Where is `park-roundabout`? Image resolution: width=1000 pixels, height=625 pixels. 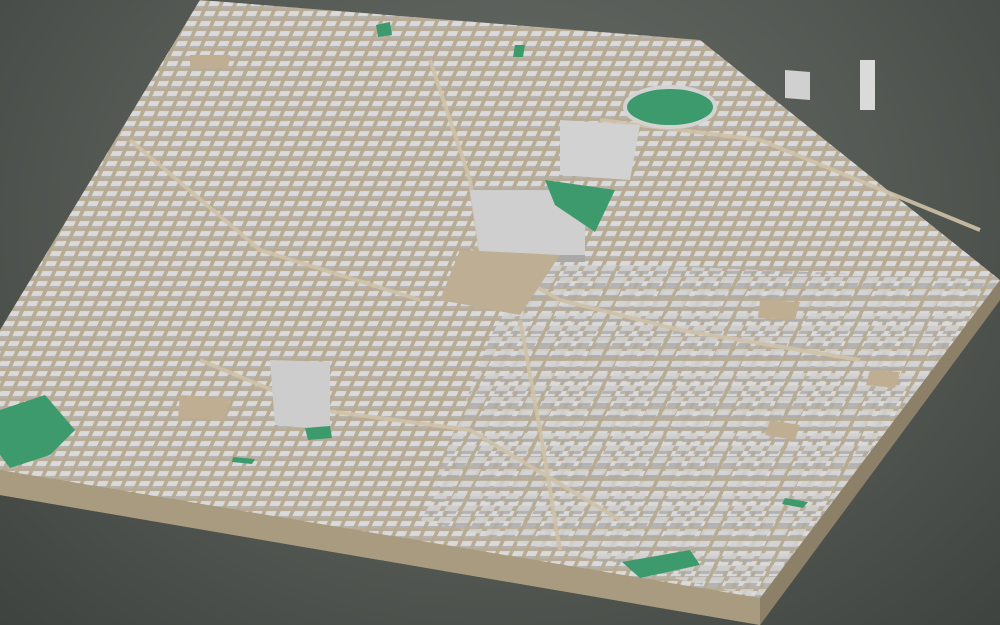 park-roundabout is located at coordinates (670, 107).